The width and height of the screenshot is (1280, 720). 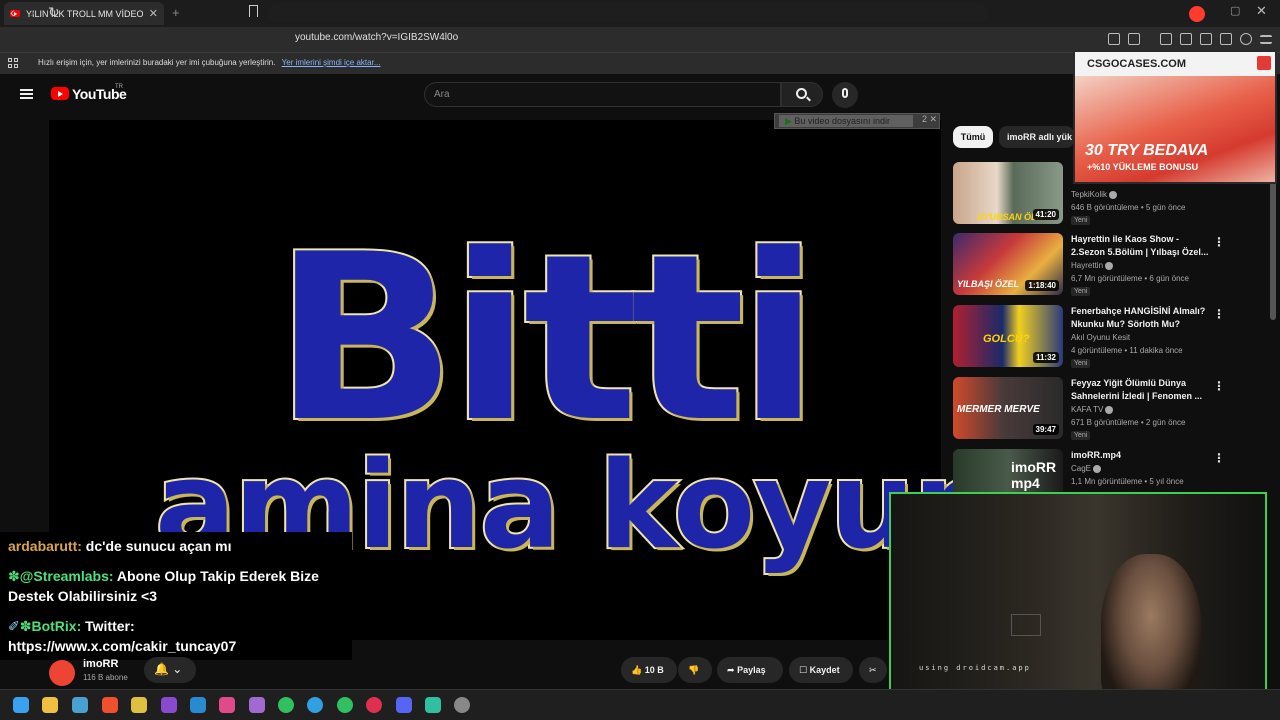 What do you see at coordinates (286, 705) in the screenshot?
I see `spotify-icon` at bounding box center [286, 705].